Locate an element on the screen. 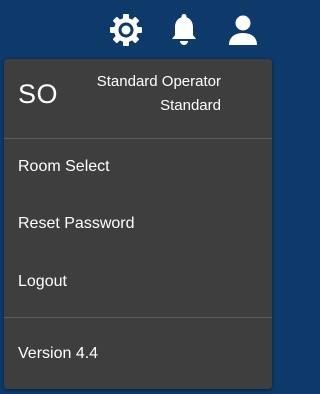  user-name: Standard Operator is located at coordinates (158, 81).